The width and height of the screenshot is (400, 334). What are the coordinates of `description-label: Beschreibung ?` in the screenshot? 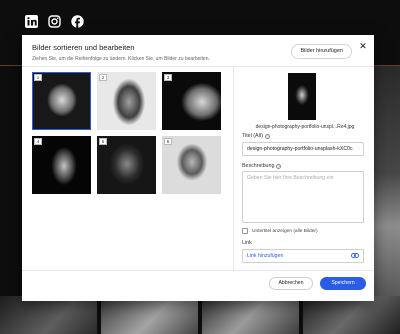 It's located at (262, 166).